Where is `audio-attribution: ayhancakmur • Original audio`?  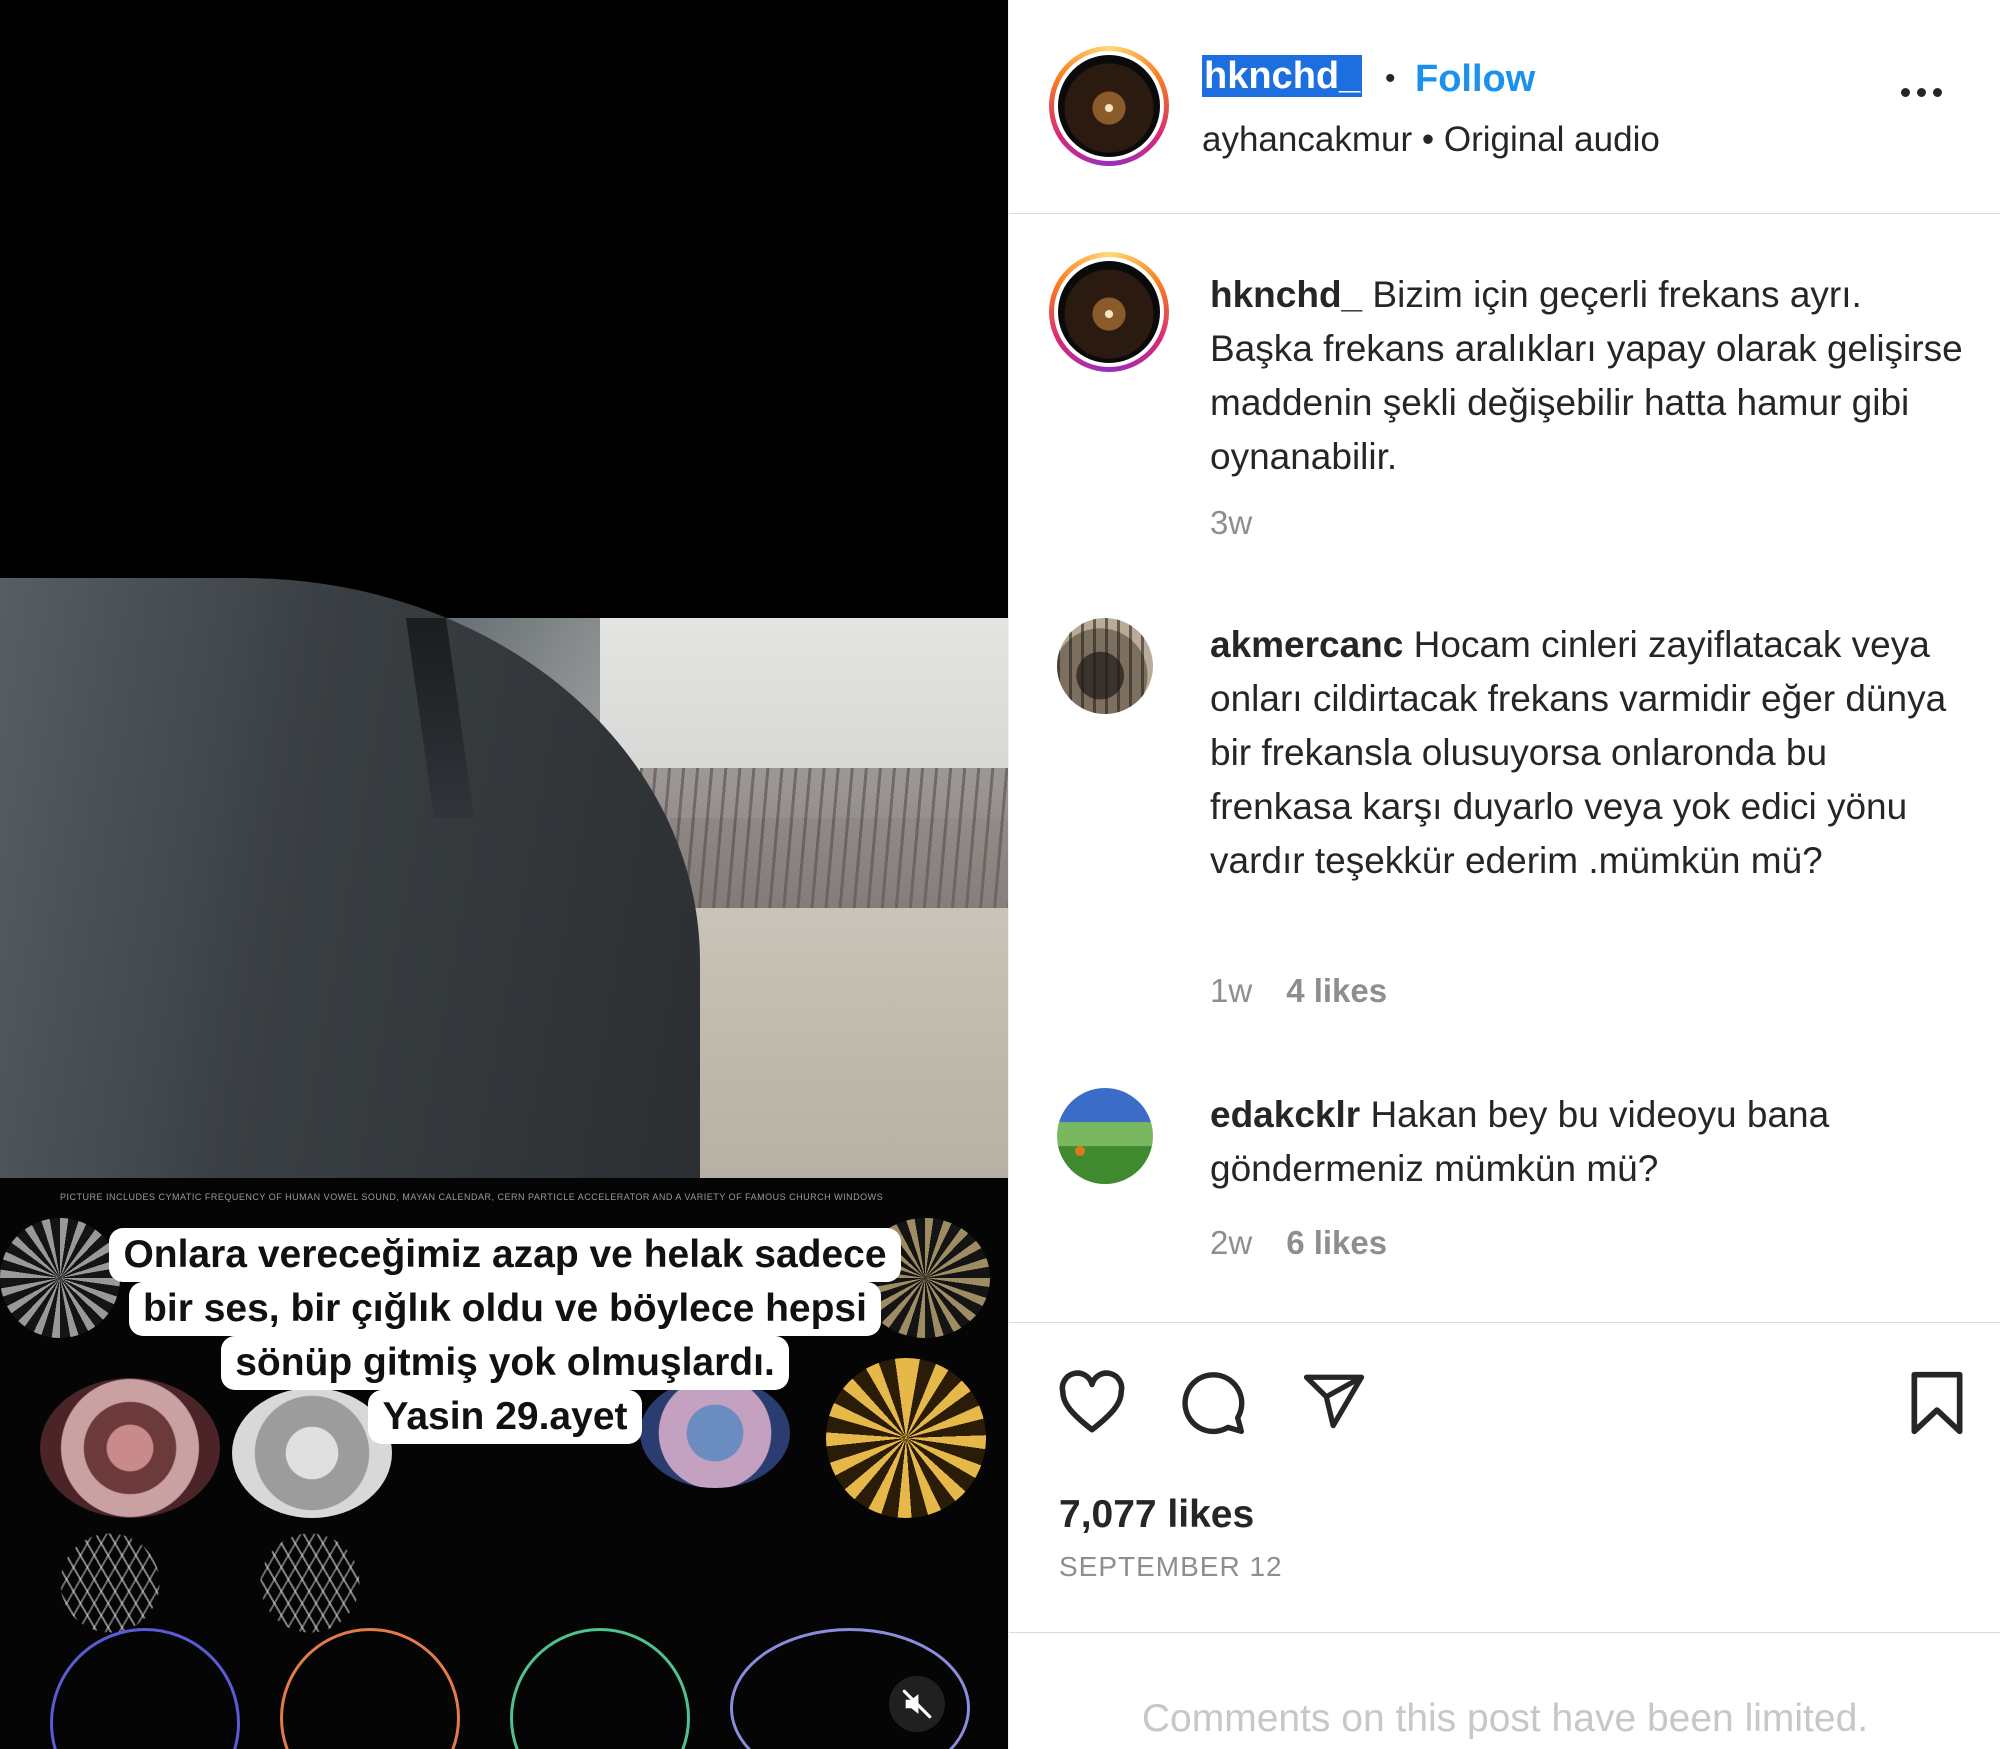 audio-attribution: ayhancakmur • Original audio is located at coordinates (1431, 140).